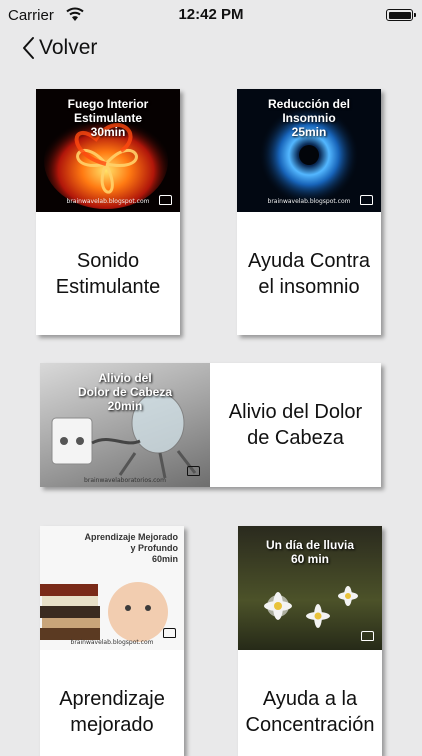  I want to click on cover-dia-de-lluvia: Un día de lluvia 60 min, so click(310, 588).